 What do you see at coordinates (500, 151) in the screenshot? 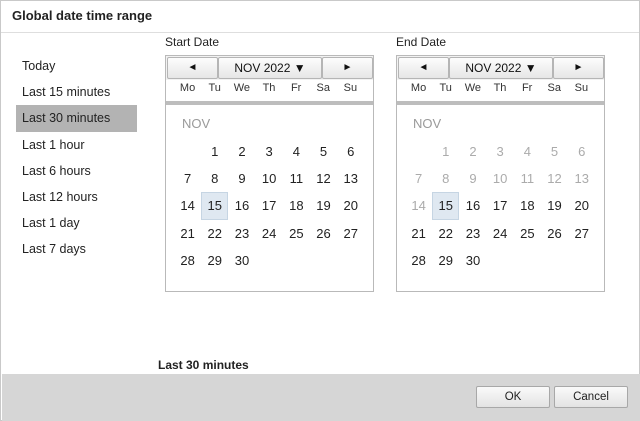
I see `calendar-week-row: 1 2 3 4 5 6` at bounding box center [500, 151].